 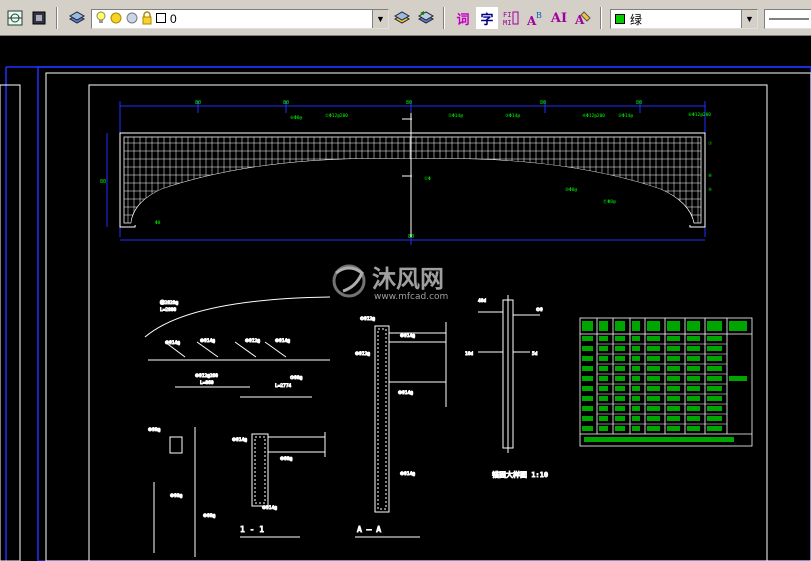 What do you see at coordinates (402, 18) in the screenshot?
I see `make-current-icon` at bounding box center [402, 18].